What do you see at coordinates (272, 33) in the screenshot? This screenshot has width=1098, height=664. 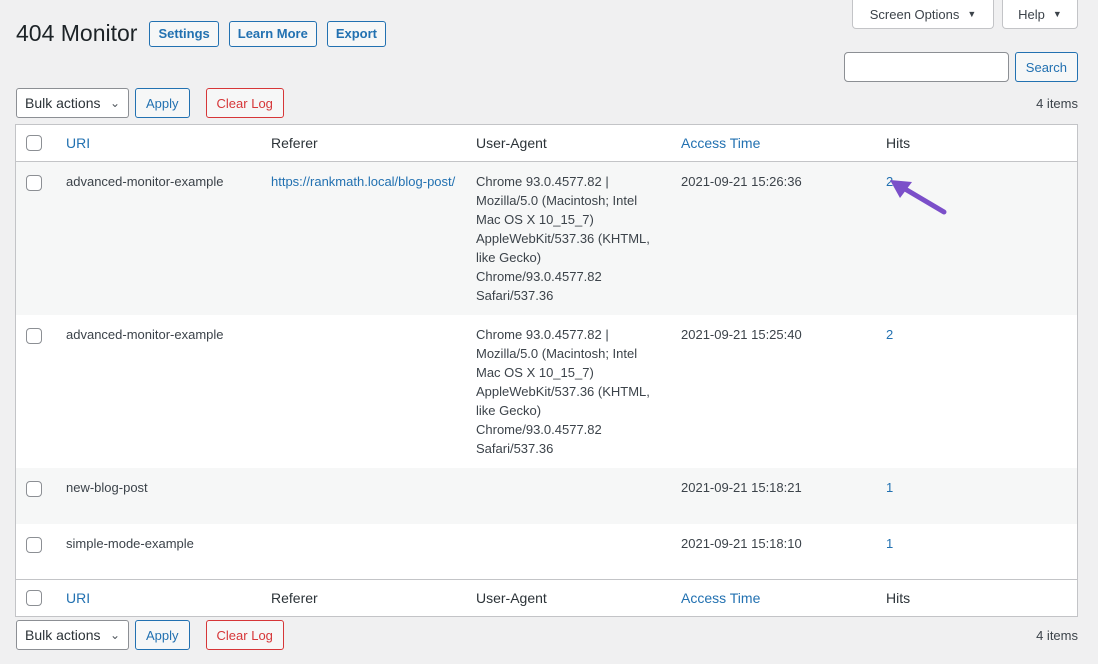 I see `learn-more-button: Learn More` at bounding box center [272, 33].